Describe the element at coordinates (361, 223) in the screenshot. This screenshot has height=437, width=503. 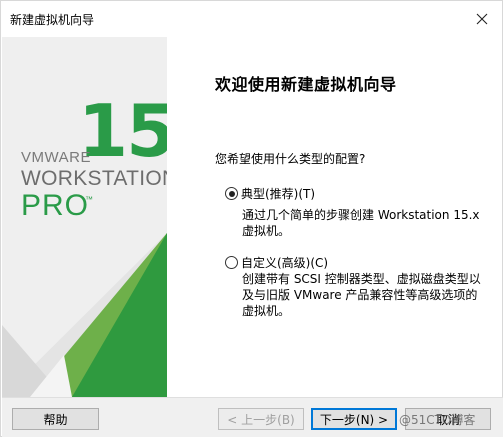
I see `option-typical-description: 通过几个简单的步骤创建 Workstation 15.x 虚拟机。` at that location.